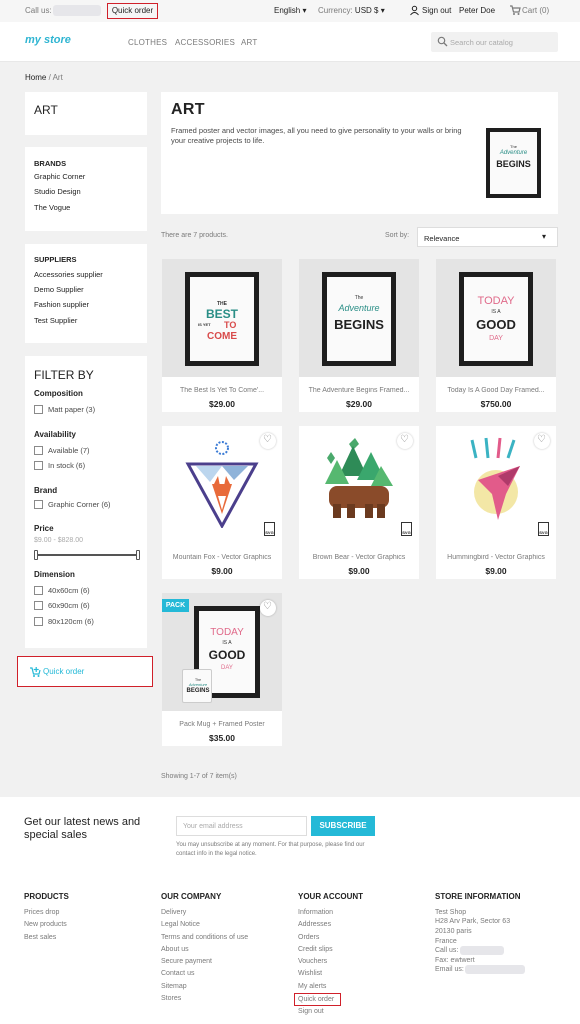  Describe the element at coordinates (52, 207) in the screenshot. I see `brand-link: The Vogue` at that location.